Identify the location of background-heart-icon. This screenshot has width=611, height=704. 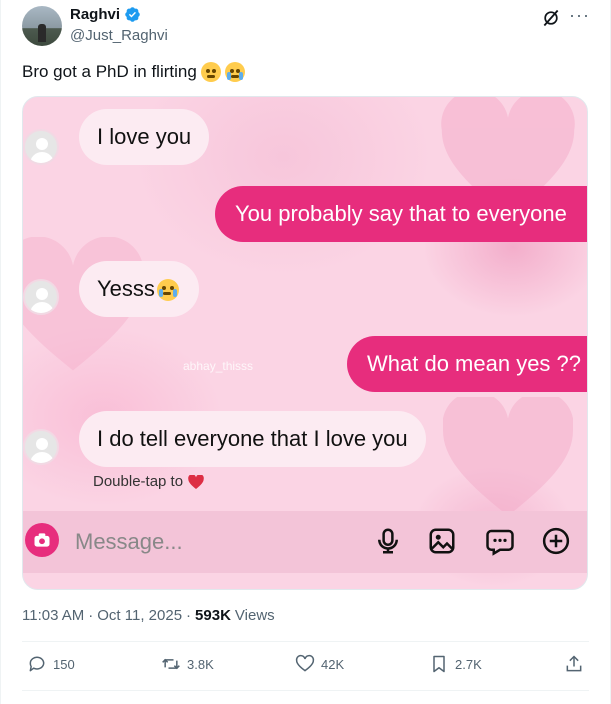
(508, 456).